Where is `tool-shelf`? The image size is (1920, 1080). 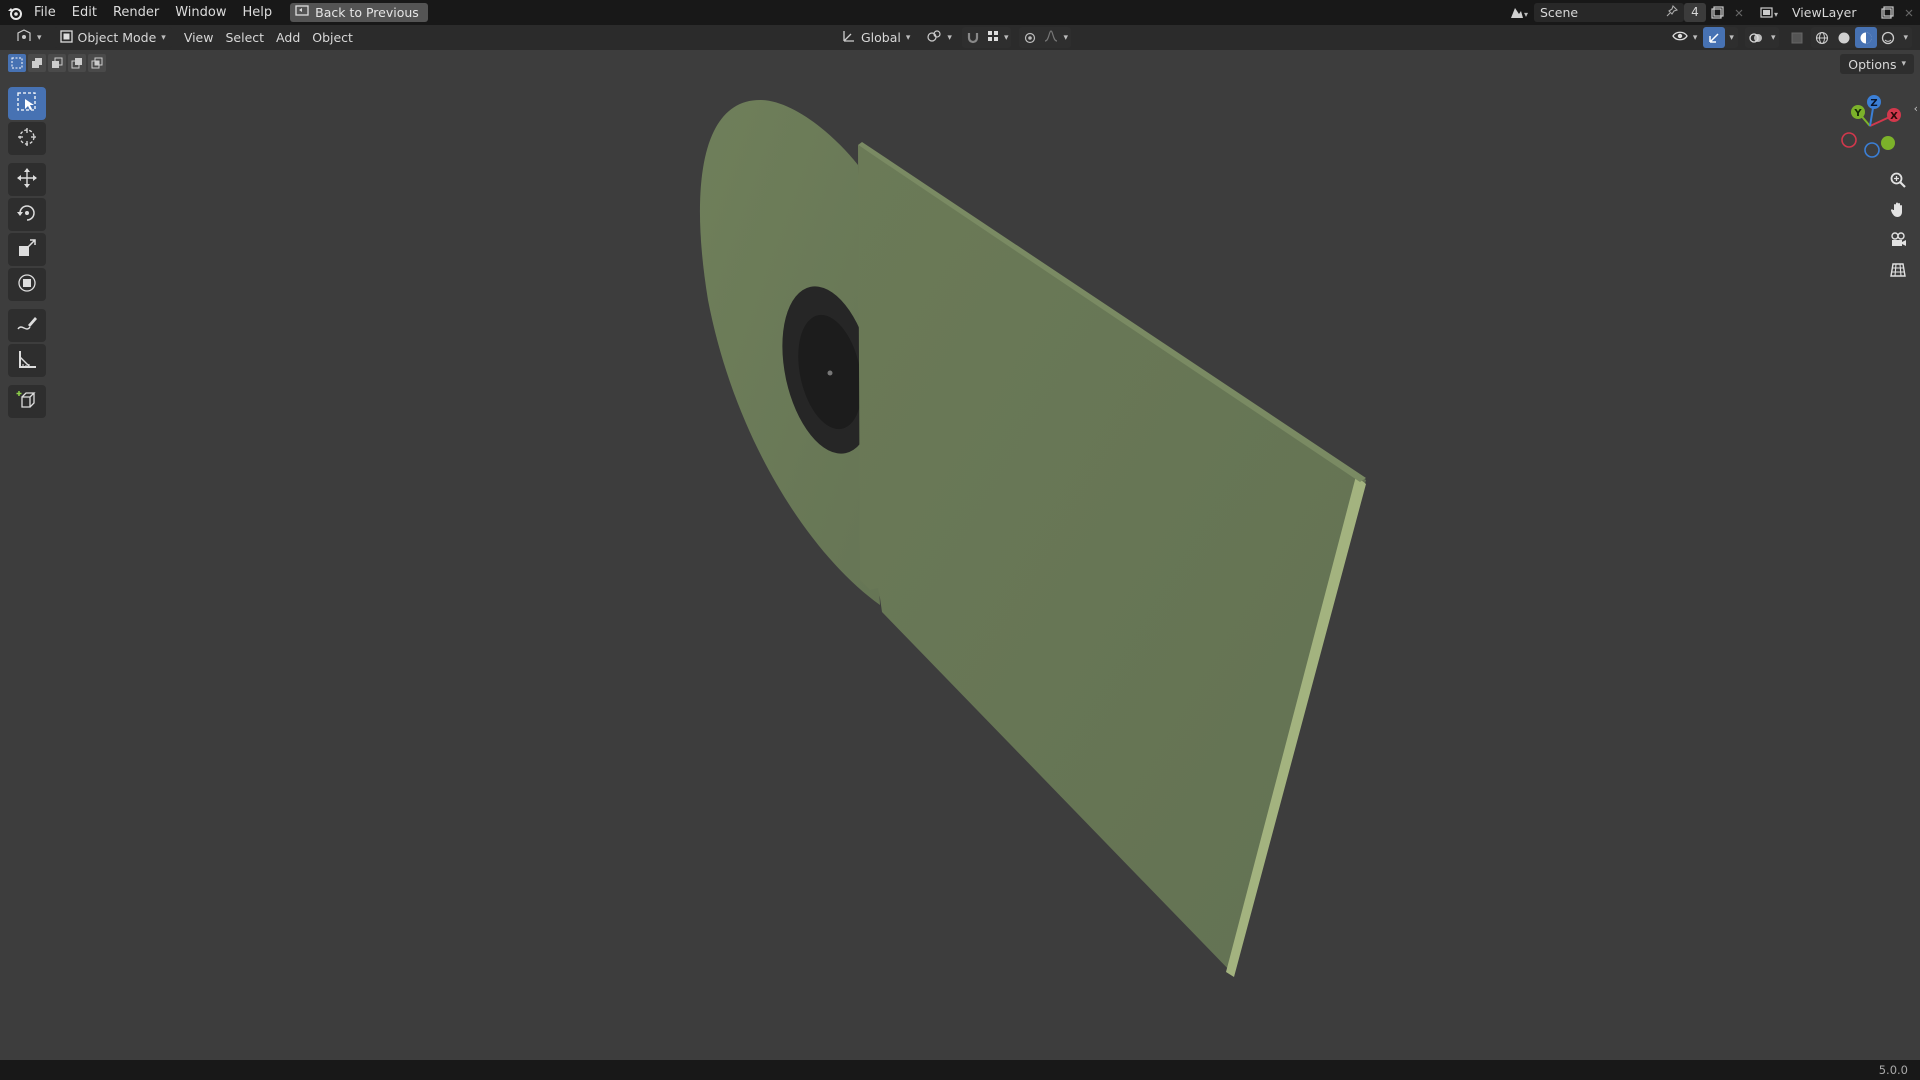 tool-shelf is located at coordinates (27, 253).